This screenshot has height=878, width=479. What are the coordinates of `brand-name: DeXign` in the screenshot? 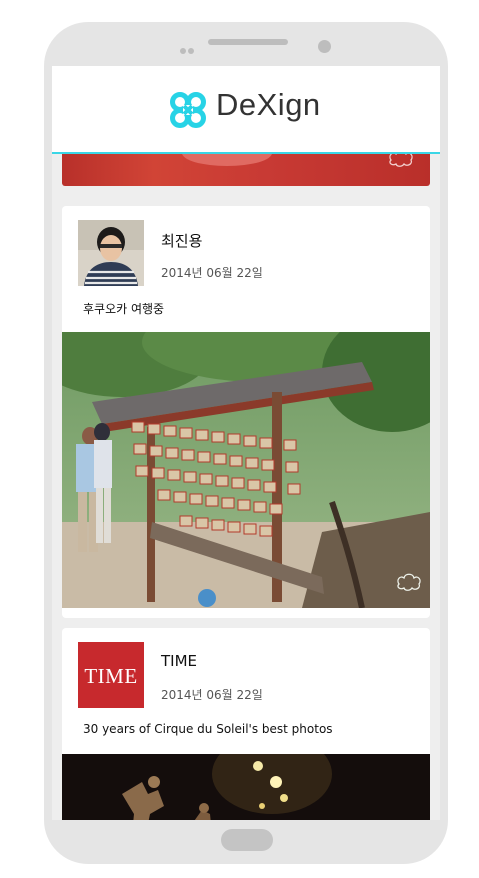 It's located at (268, 104).